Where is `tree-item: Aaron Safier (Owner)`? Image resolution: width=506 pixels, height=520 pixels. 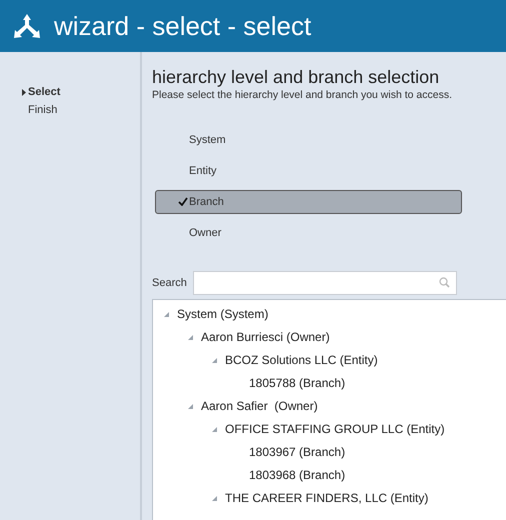 tree-item: Aaron Safier (Owner) is located at coordinates (259, 406).